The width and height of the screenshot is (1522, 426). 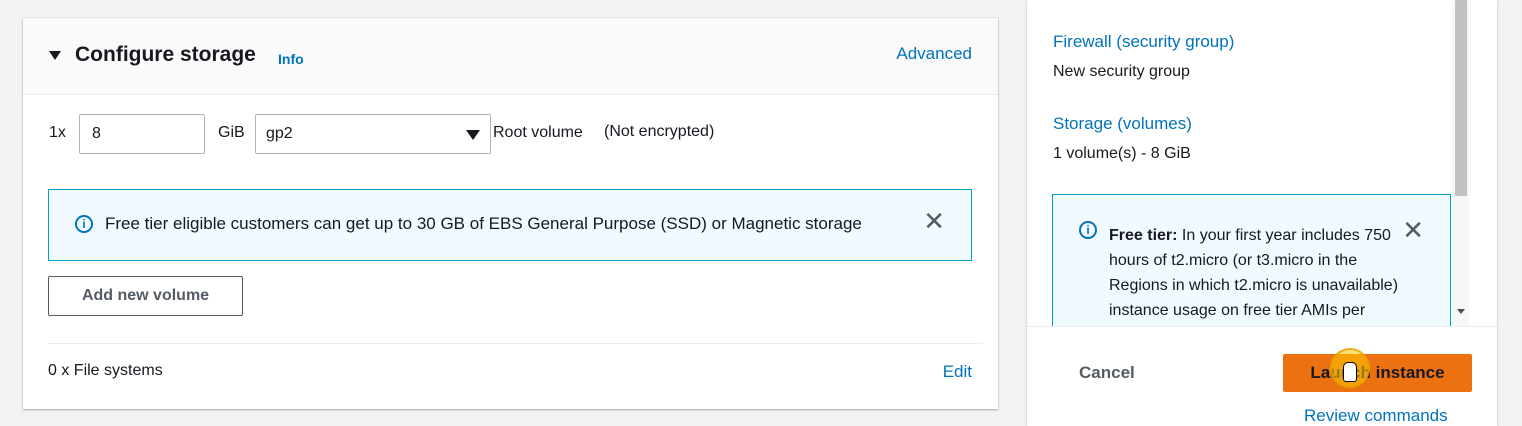 What do you see at coordinates (1262, 326) in the screenshot?
I see `footer-divider` at bounding box center [1262, 326].